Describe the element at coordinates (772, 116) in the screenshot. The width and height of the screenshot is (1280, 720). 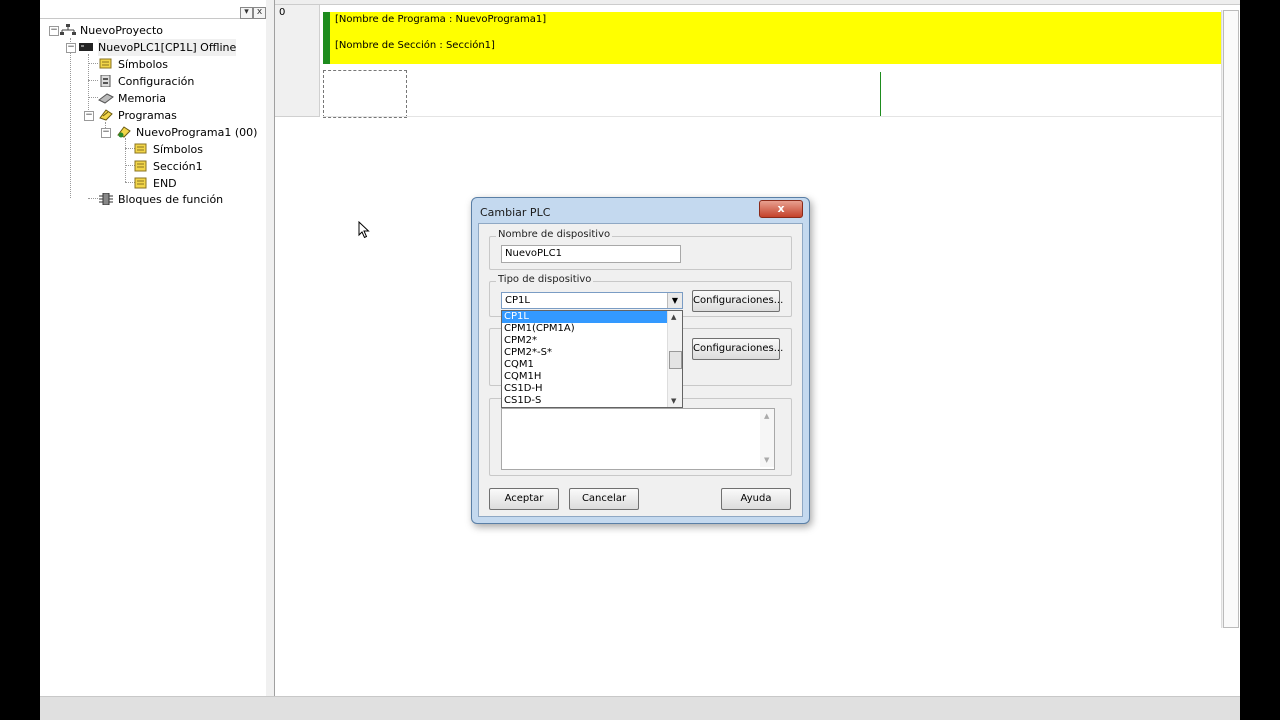
I see `rung-divider` at that location.